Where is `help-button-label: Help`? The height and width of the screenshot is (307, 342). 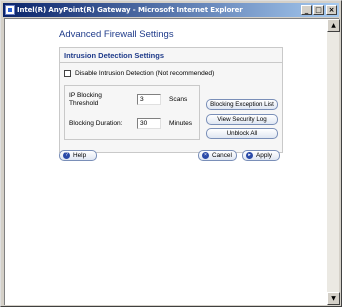 help-button-label: Help is located at coordinates (80, 155).